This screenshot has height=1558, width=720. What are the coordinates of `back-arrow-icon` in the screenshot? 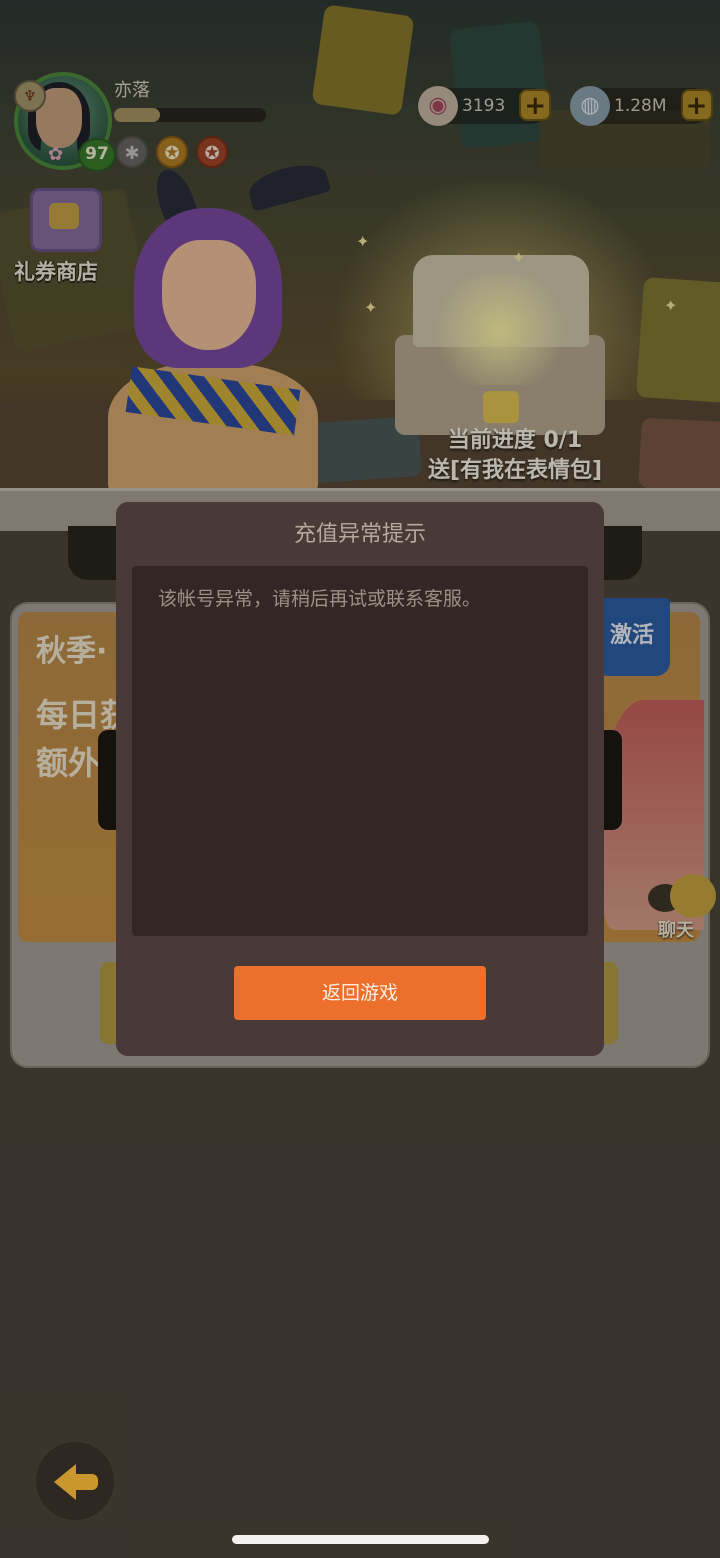 It's located at (65, 1482).